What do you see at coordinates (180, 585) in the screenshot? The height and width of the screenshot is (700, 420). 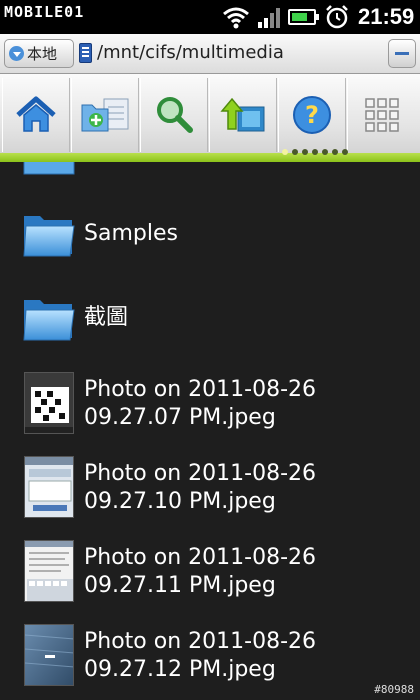 I see `file-name-line2: 09.27.11 PM.jpeg` at bounding box center [180, 585].